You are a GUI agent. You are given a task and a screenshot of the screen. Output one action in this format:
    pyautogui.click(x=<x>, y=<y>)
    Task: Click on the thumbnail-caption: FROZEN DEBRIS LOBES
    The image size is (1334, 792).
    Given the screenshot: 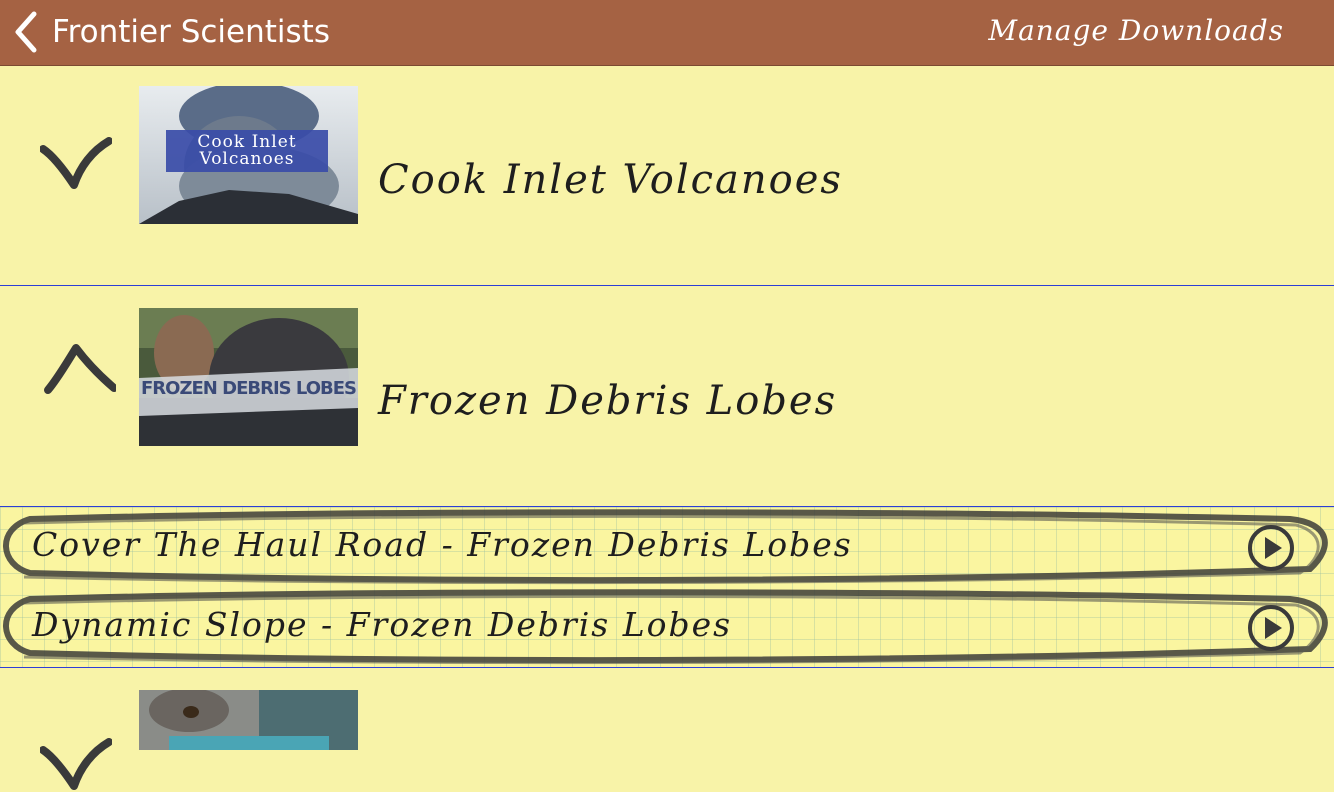 What is the action you would take?
    pyautogui.click(x=249, y=388)
    